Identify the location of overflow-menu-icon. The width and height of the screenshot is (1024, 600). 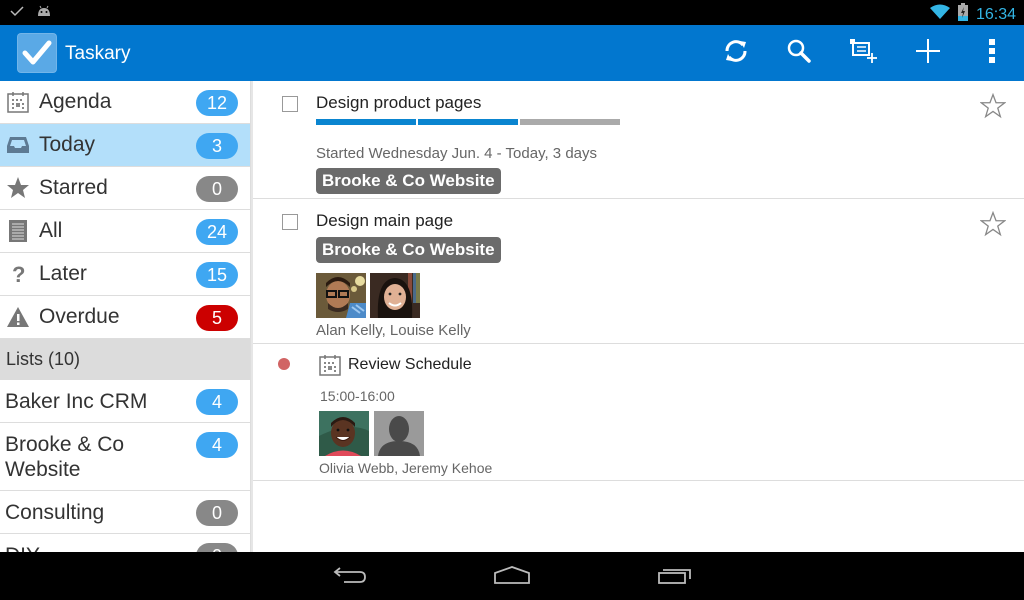
(992, 53).